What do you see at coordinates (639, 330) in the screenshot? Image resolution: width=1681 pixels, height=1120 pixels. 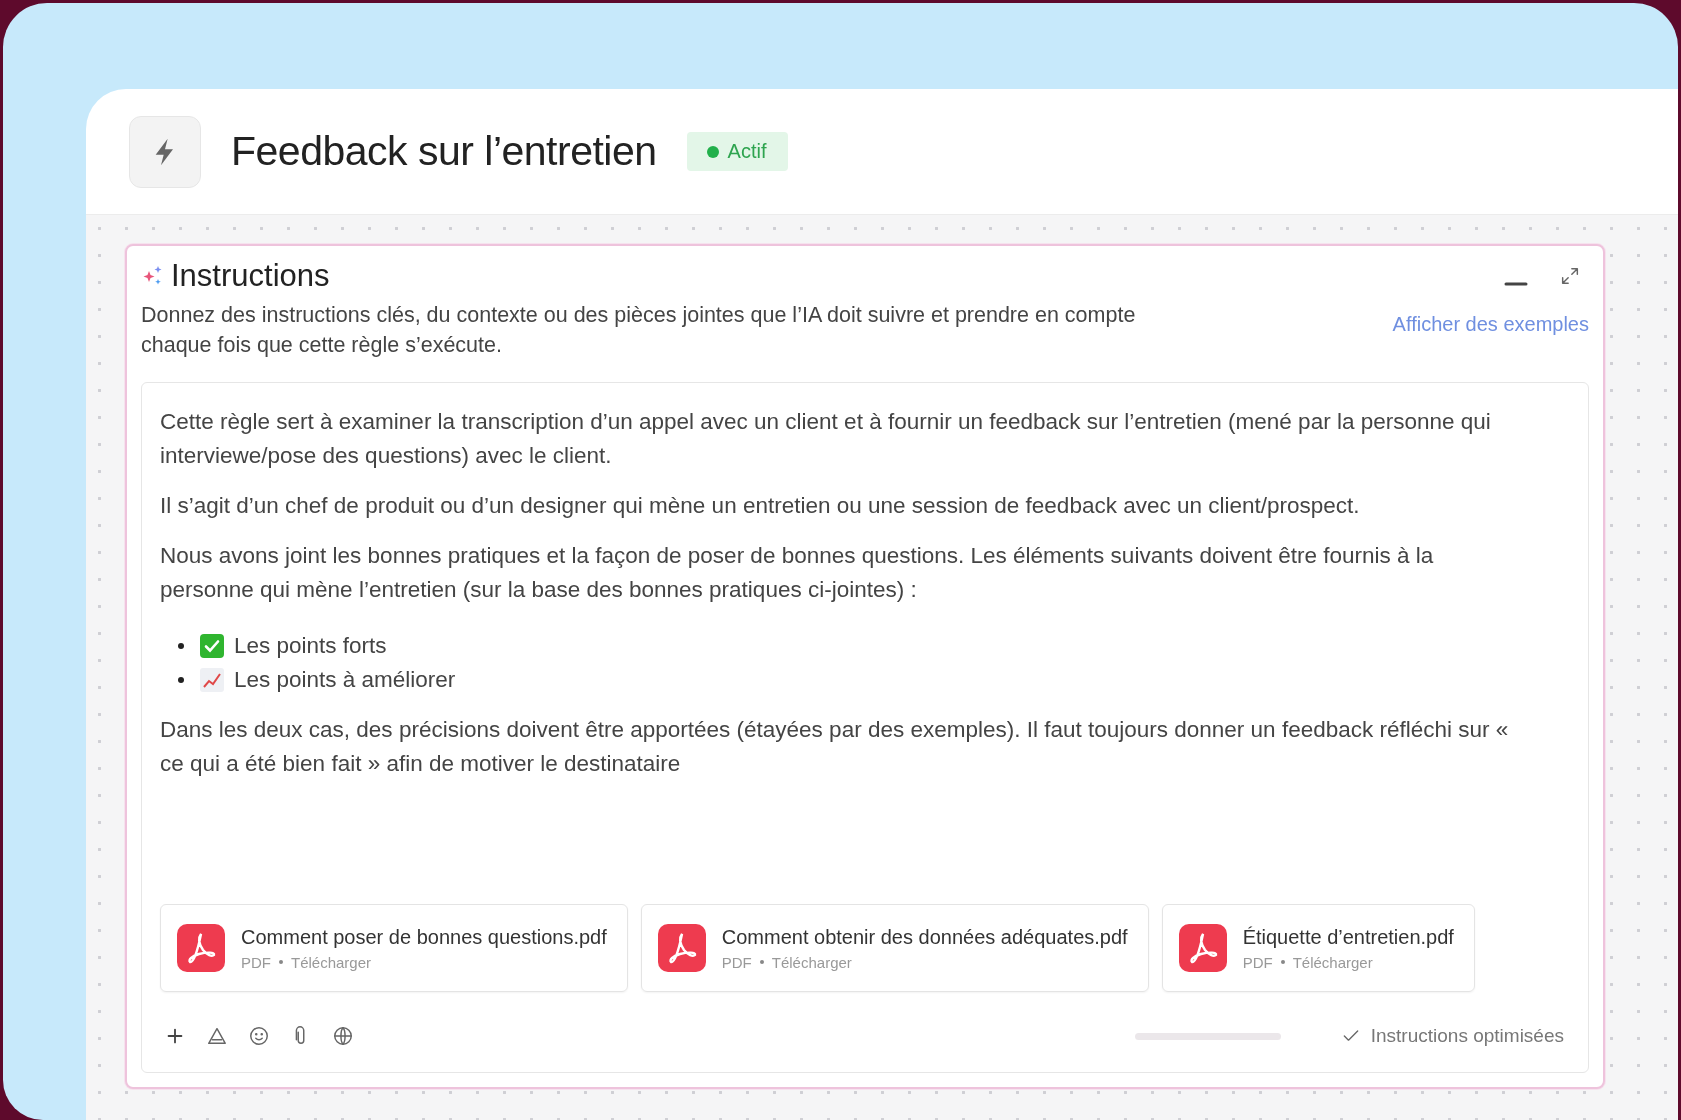 I see `panel-description: Donnez des instructions clés, du contexte ou des pièces jointes que l’IA doit suivre et prendre en compte chaque fois que cette règle s’exécute.` at bounding box center [639, 330].